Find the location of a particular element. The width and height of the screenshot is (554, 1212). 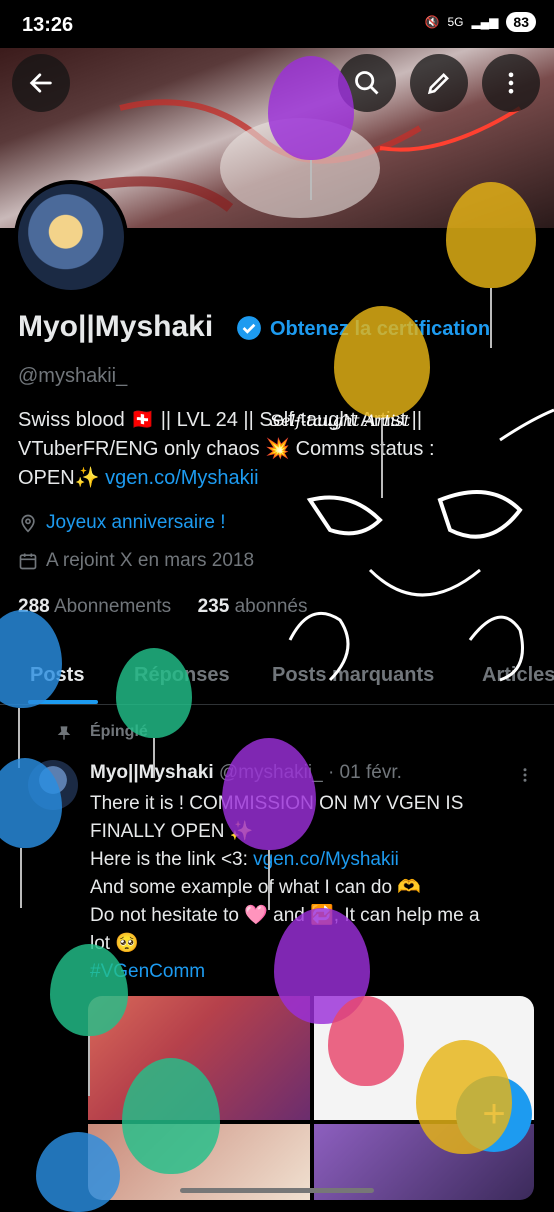

post-line: There it is ! COMMISSION ON MY VGEN IS is located at coordinates (277, 803).